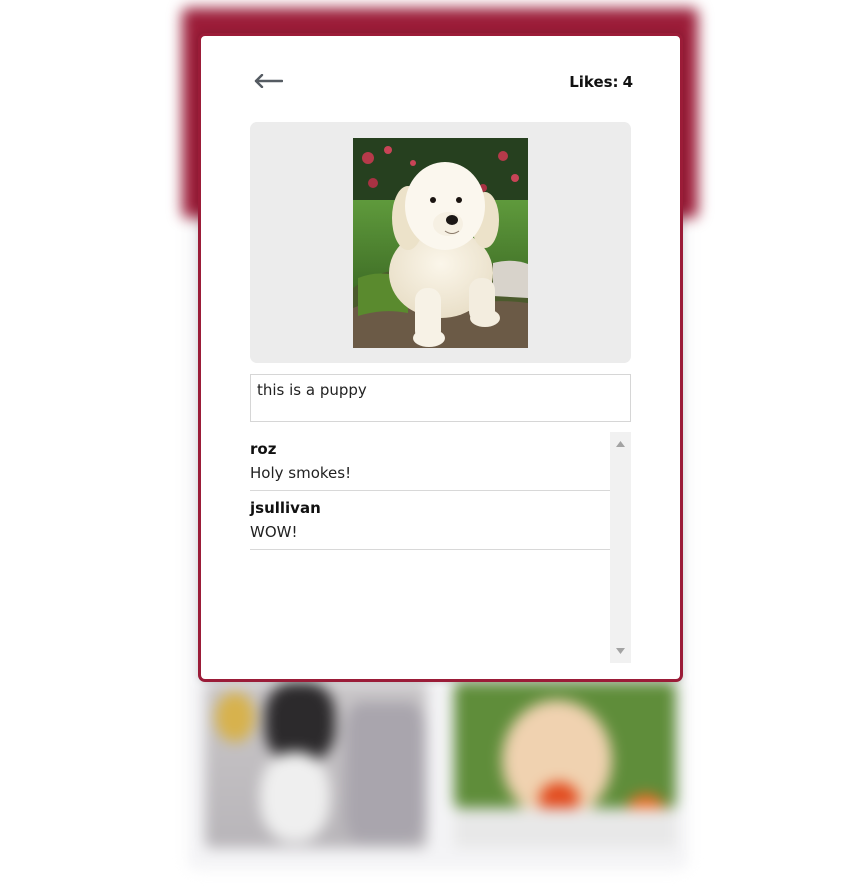 The image size is (865, 895). I want to click on comment-item: roz Holy smokes!, so click(430, 461).